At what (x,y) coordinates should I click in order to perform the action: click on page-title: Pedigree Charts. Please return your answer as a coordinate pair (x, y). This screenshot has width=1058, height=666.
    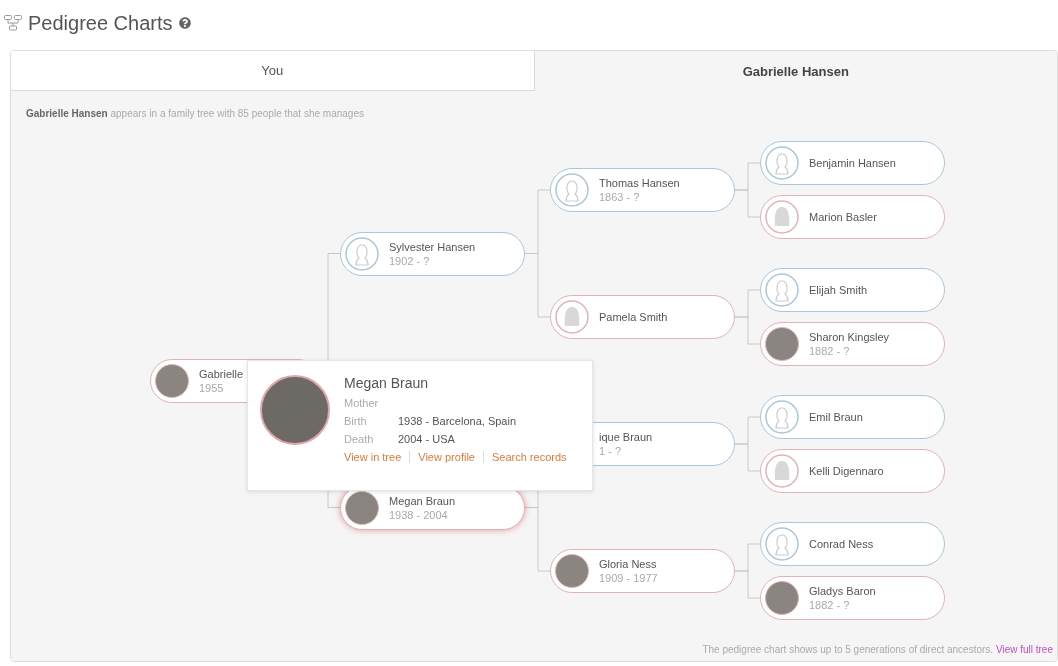
    Looking at the image, I should click on (100, 23).